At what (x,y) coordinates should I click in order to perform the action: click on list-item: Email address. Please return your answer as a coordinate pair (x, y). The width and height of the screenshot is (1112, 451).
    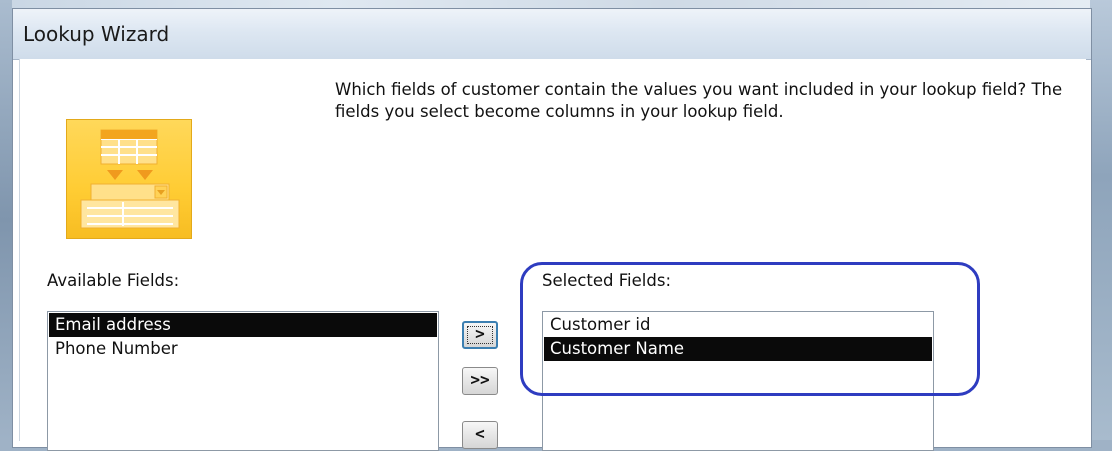
    Looking at the image, I should click on (243, 325).